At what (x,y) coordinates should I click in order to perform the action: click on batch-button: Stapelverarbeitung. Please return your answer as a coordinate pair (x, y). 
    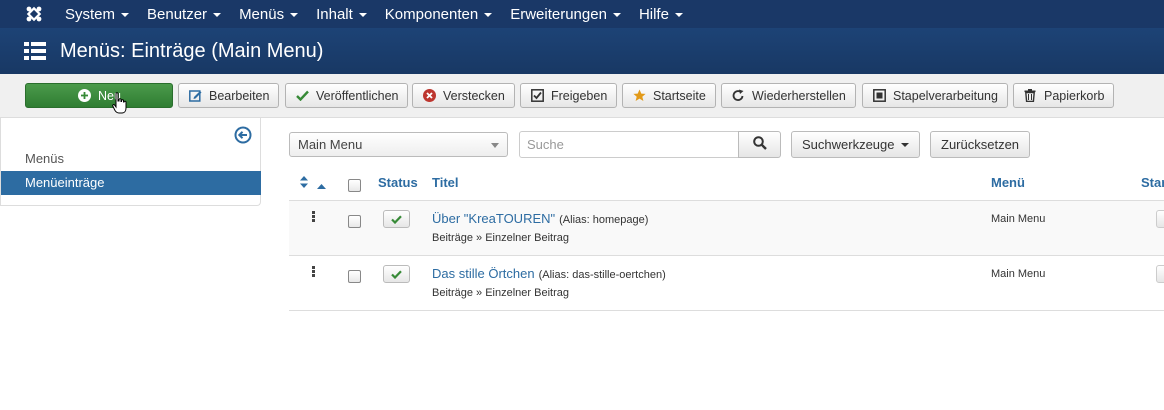
    Looking at the image, I should click on (935, 95).